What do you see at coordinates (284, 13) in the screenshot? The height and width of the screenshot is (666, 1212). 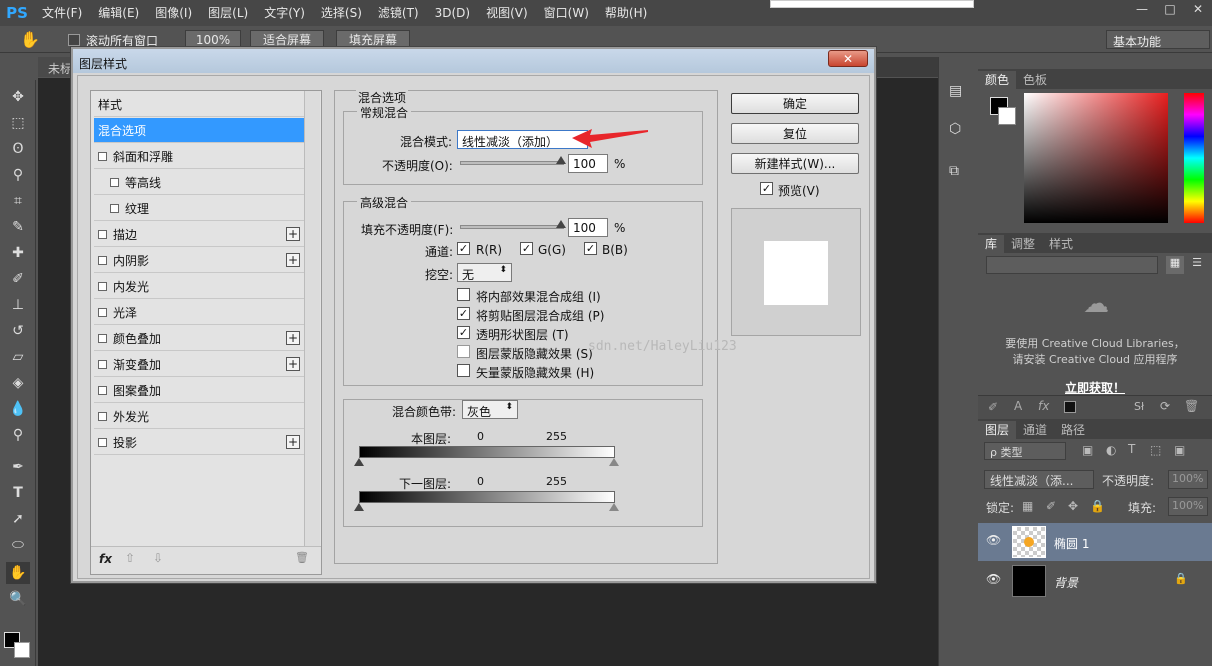 I see `menu-type: 文字(Y)` at bounding box center [284, 13].